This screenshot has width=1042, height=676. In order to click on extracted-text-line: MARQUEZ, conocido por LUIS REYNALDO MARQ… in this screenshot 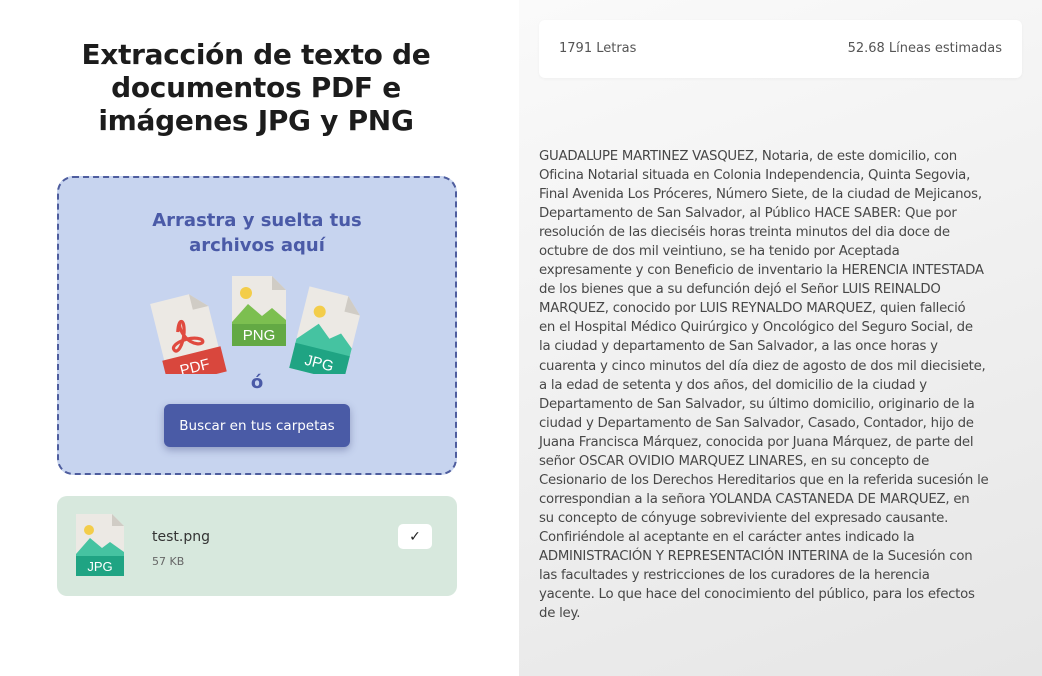, I will do `click(752, 309)`.